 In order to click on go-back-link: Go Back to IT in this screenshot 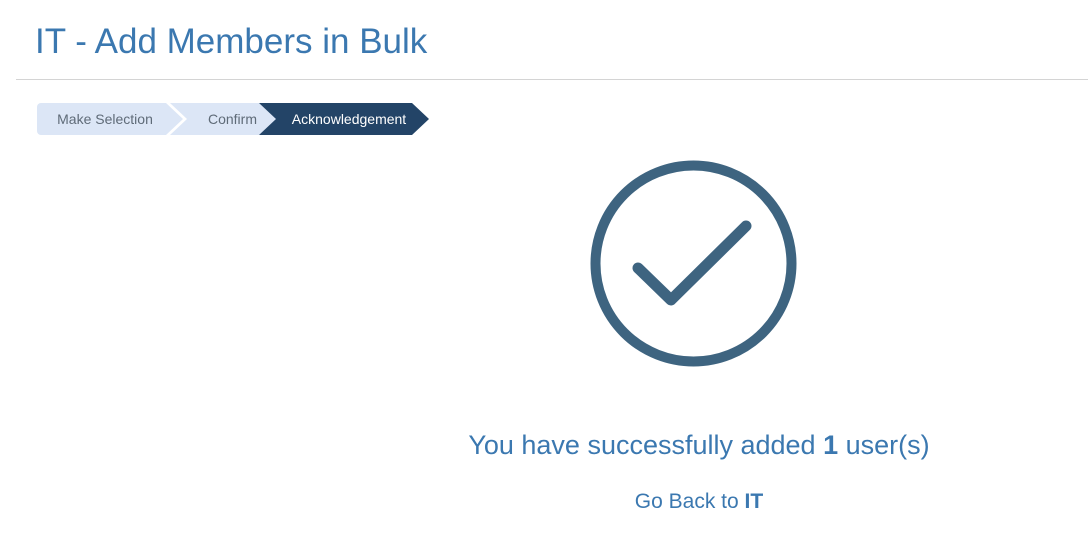, I will do `click(544, 502)`.